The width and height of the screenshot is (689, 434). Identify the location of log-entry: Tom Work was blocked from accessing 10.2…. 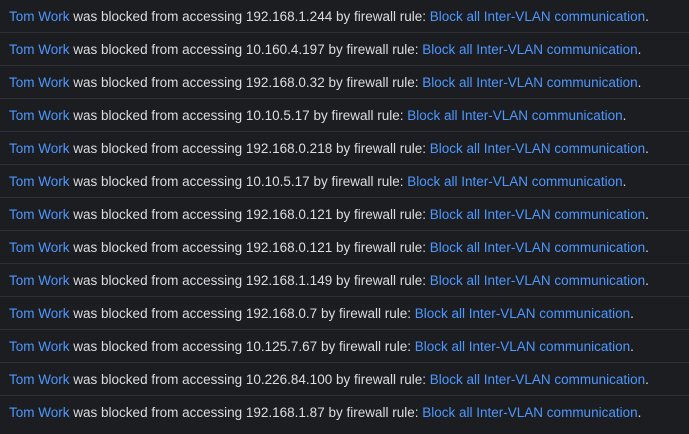
(344, 379).